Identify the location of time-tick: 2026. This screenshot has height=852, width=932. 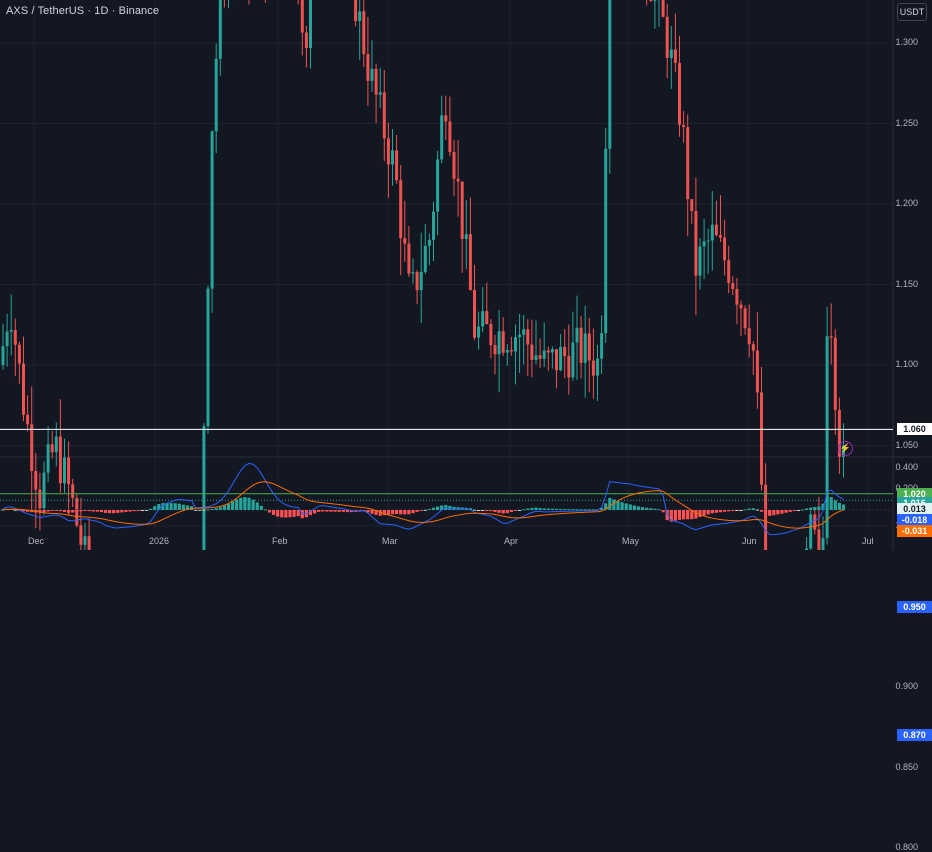
(159, 541).